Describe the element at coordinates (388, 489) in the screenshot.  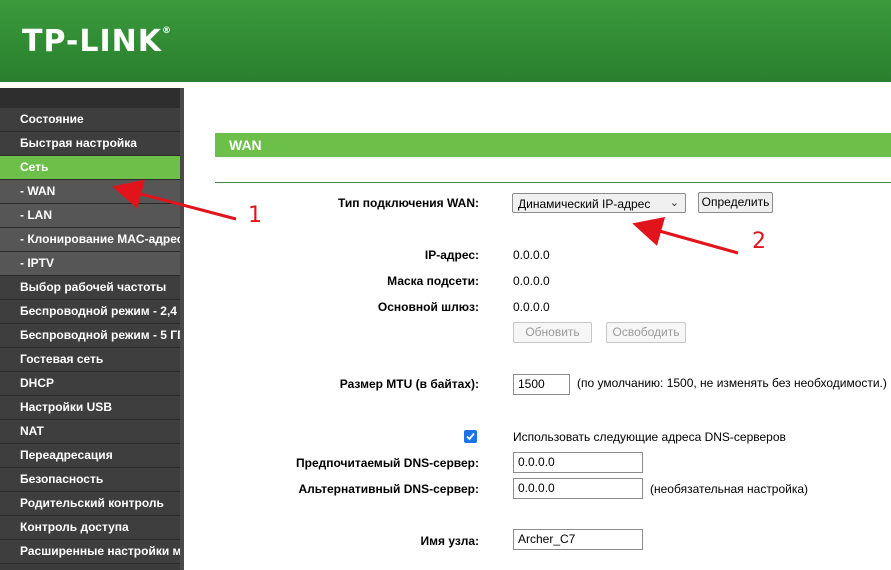
I see `secondary-dns-label: Альтернативный DNS-сервер:` at that location.